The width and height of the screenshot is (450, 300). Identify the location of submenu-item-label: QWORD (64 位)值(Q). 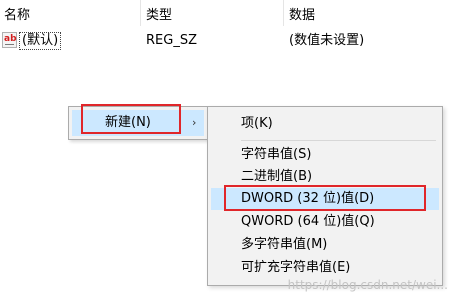
(308, 221).